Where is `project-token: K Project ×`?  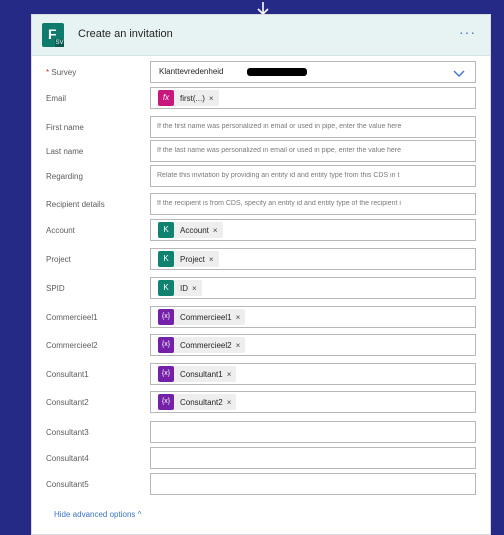
project-token: K Project × is located at coordinates (188, 259).